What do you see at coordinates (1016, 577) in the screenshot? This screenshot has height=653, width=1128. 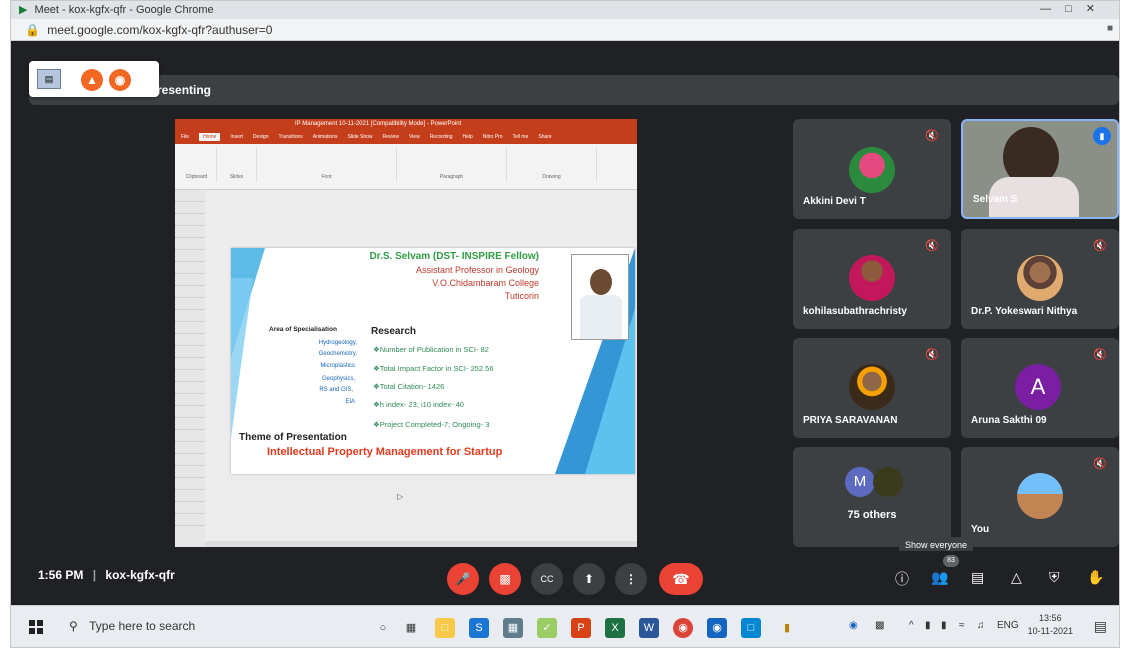 I see `activities-icon: △` at bounding box center [1016, 577].